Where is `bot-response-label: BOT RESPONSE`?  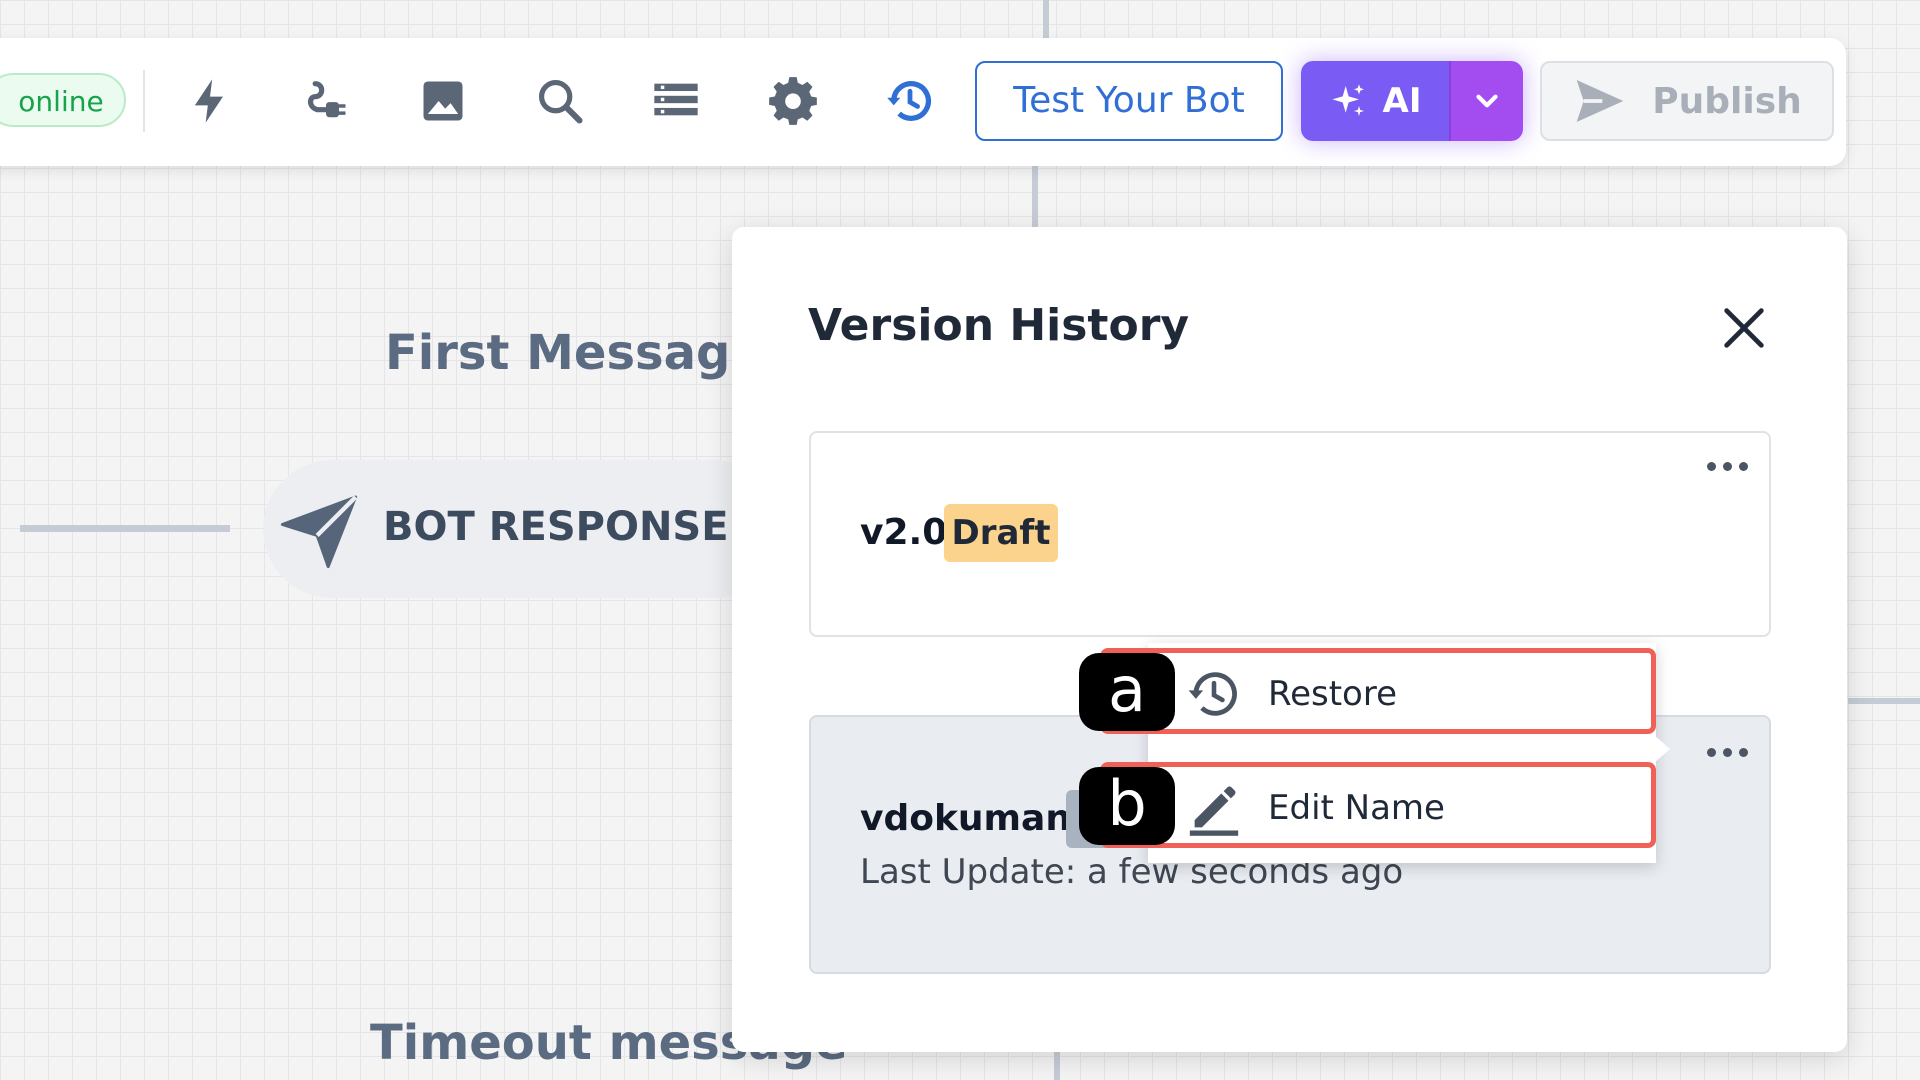
bot-response-label: BOT RESPONSE is located at coordinates (556, 527).